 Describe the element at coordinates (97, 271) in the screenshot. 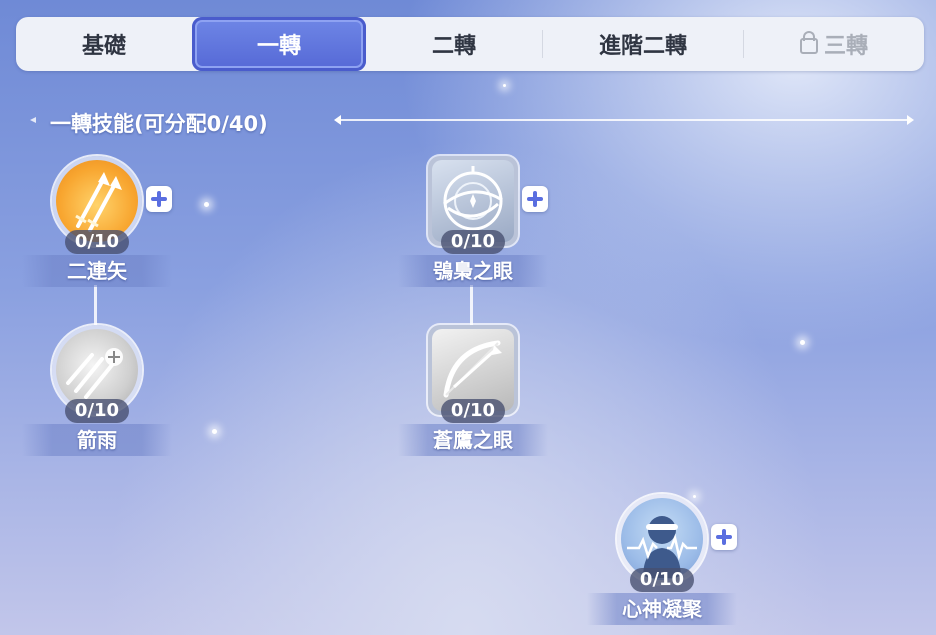

I see `skill-name: 二連矢` at that location.